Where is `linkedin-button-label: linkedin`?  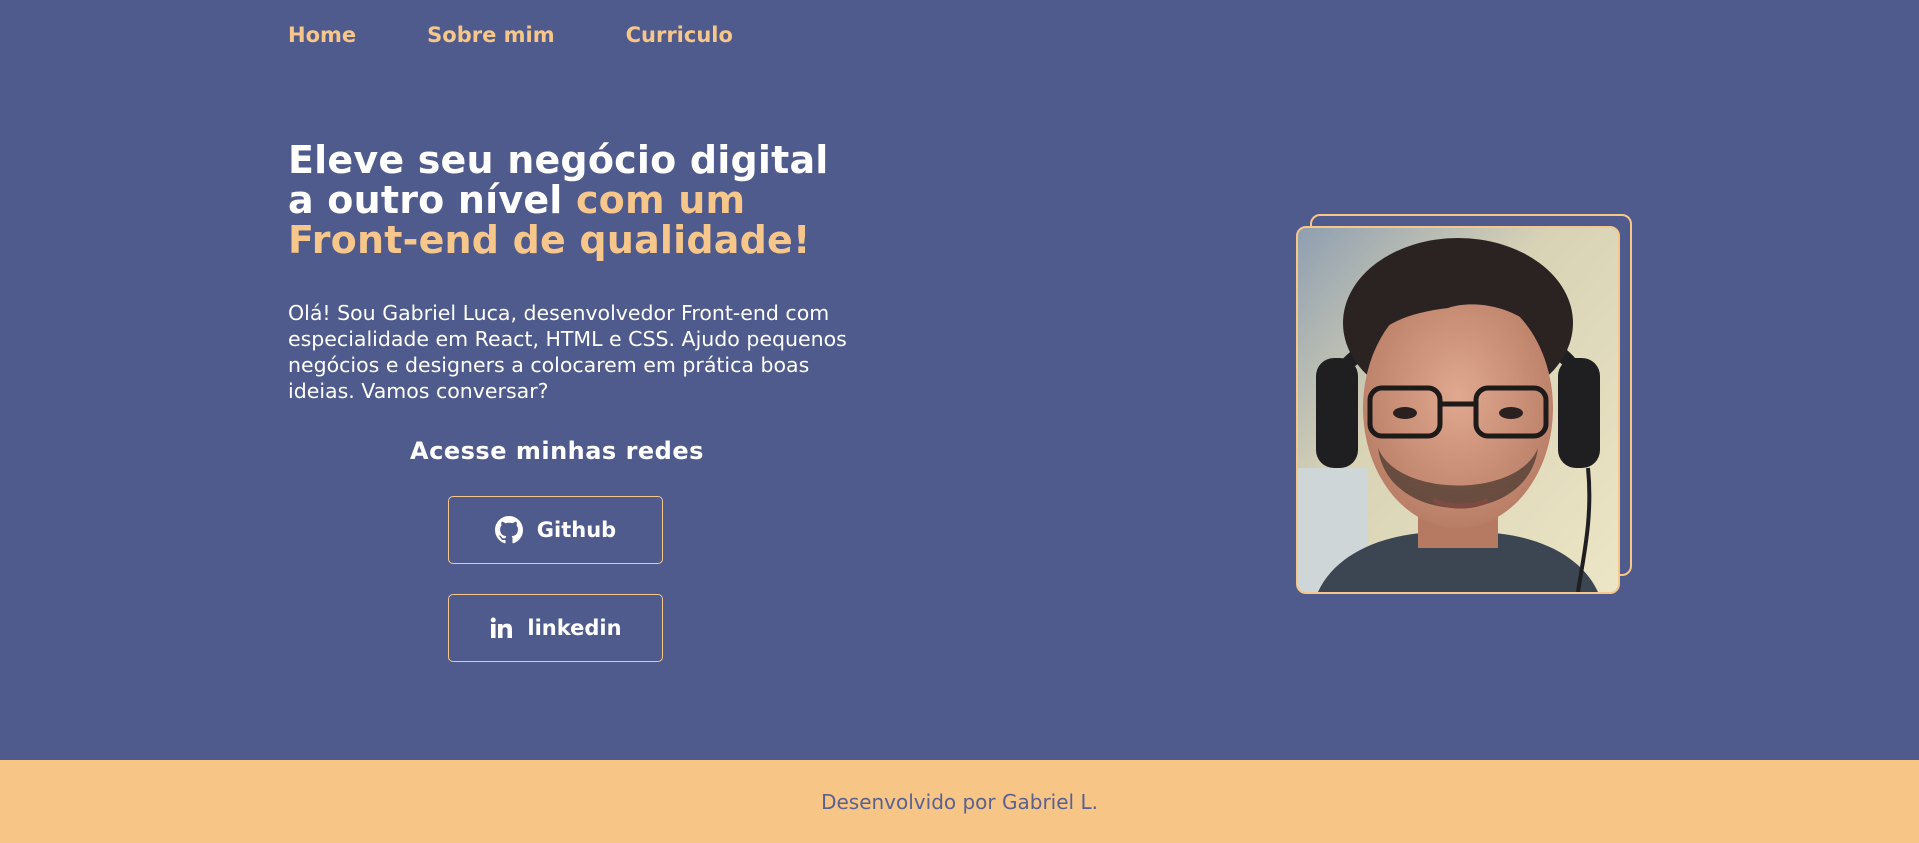
linkedin-button-label: linkedin is located at coordinates (574, 628).